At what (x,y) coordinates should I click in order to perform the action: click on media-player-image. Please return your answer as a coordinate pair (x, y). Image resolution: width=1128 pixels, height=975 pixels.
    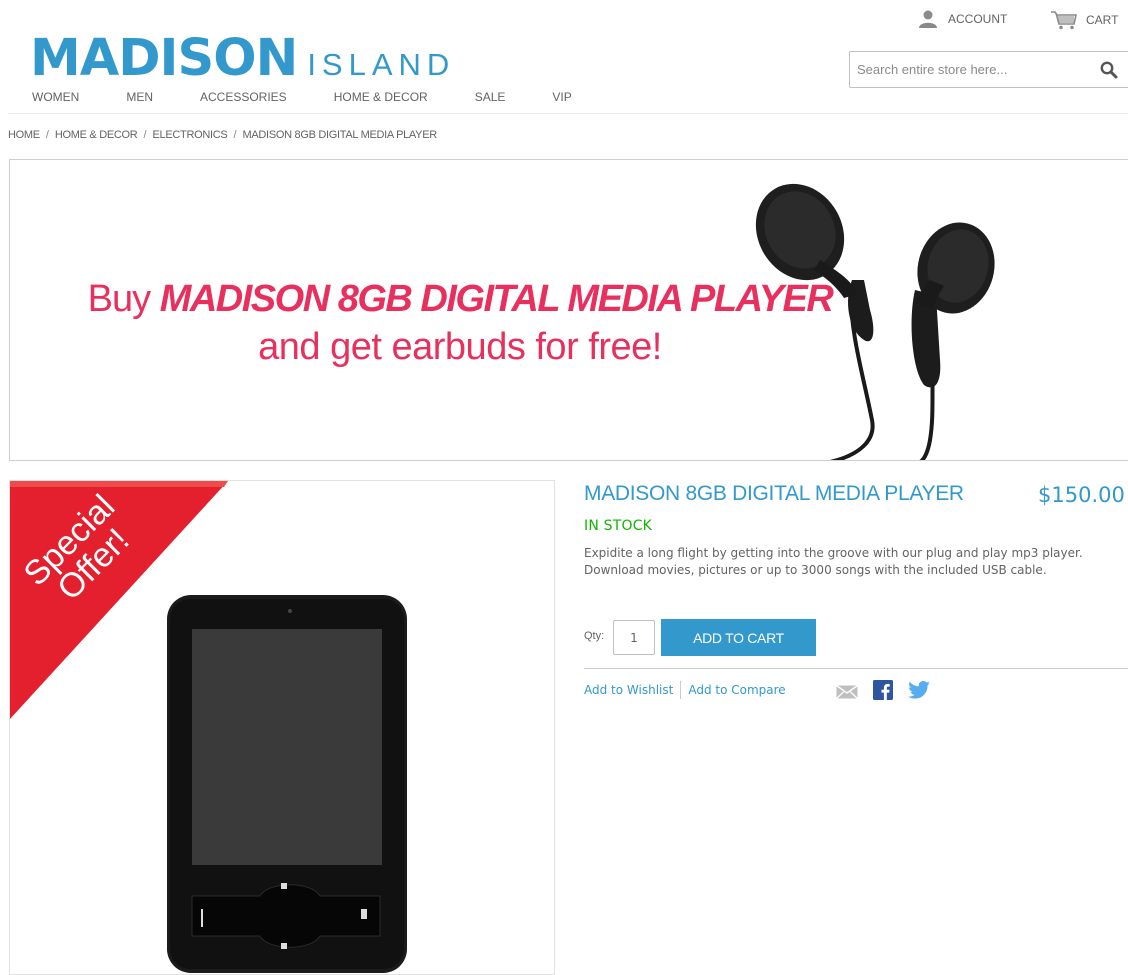
    Looking at the image, I should click on (287, 784).